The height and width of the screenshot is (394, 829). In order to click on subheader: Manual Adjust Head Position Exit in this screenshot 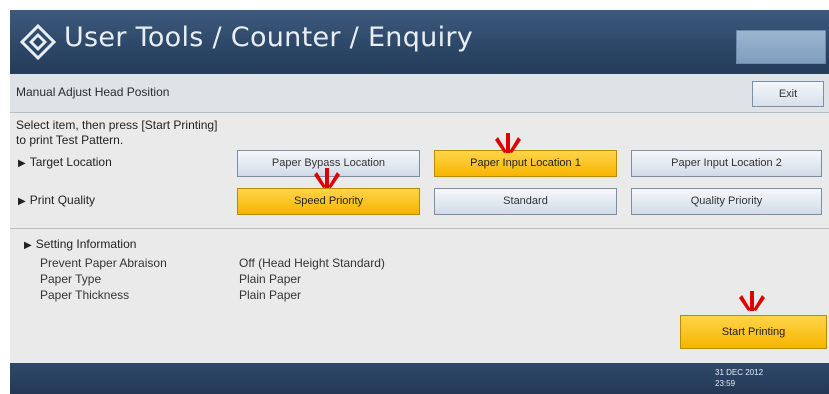, I will do `click(419, 93)`.